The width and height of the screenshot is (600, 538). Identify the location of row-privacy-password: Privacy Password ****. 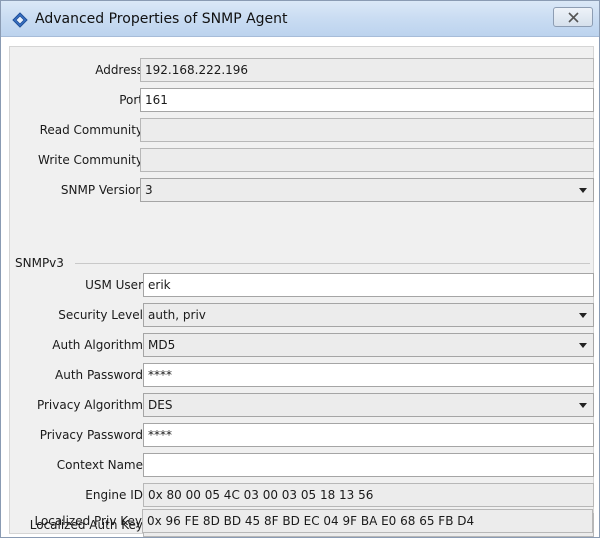
(302, 435).